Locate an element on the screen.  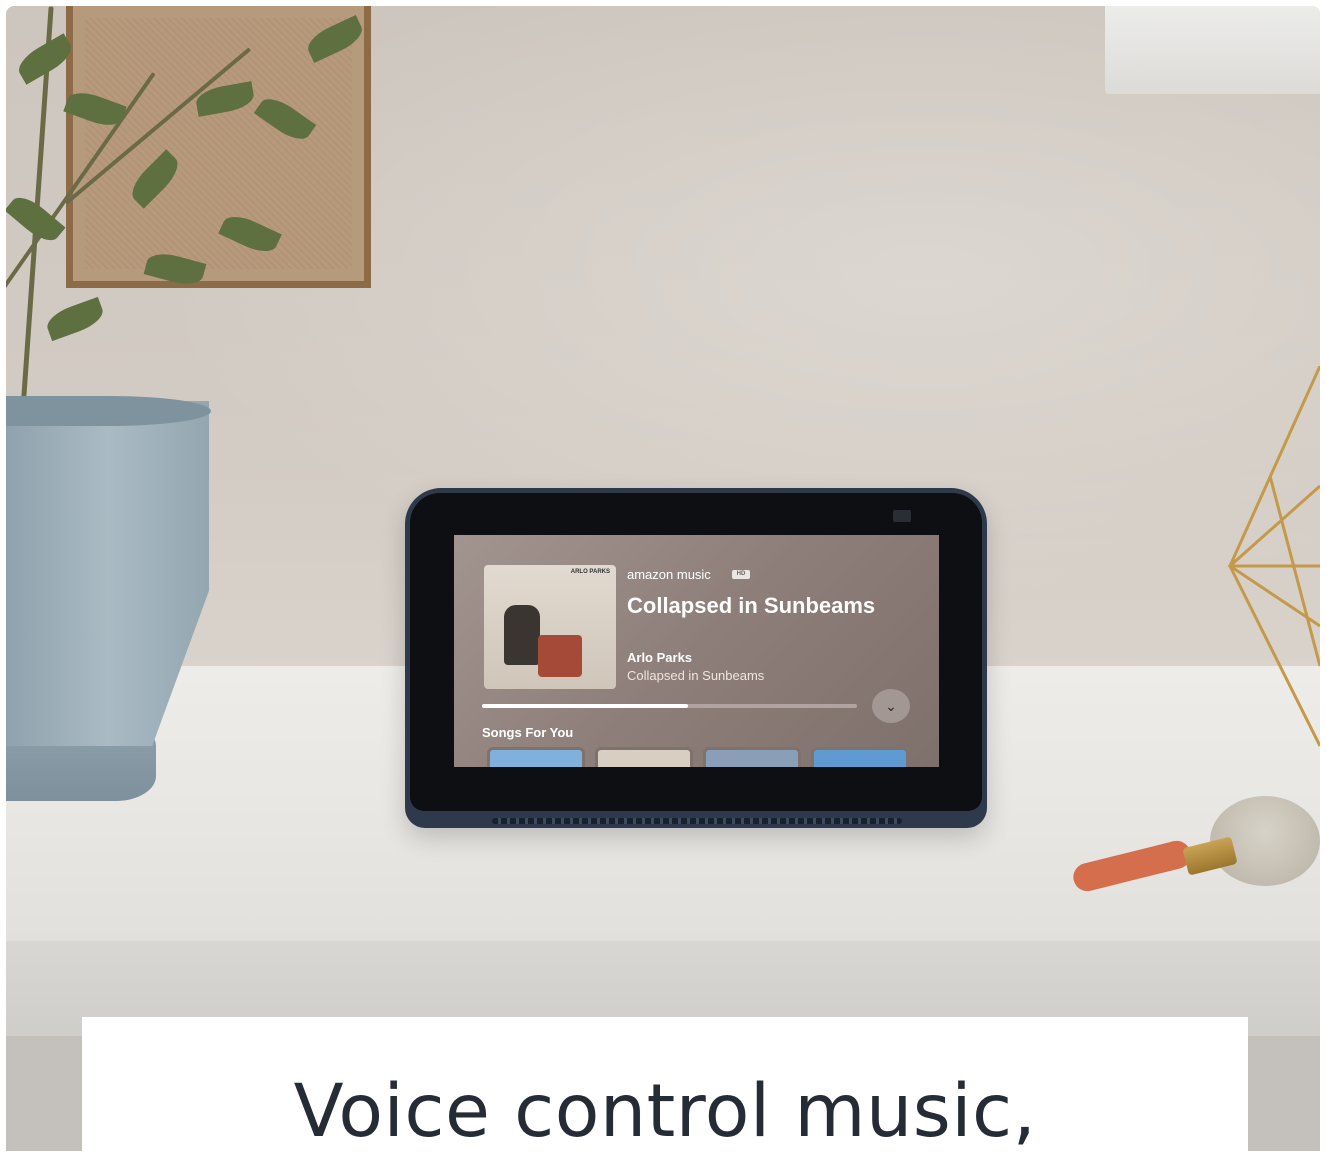
geometric-decor is located at coordinates (1273, 556).